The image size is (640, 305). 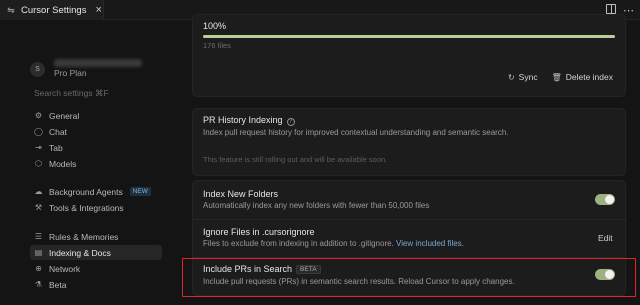 What do you see at coordinates (38, 147) in the screenshot?
I see `tab-icon: ⇥` at bounding box center [38, 147].